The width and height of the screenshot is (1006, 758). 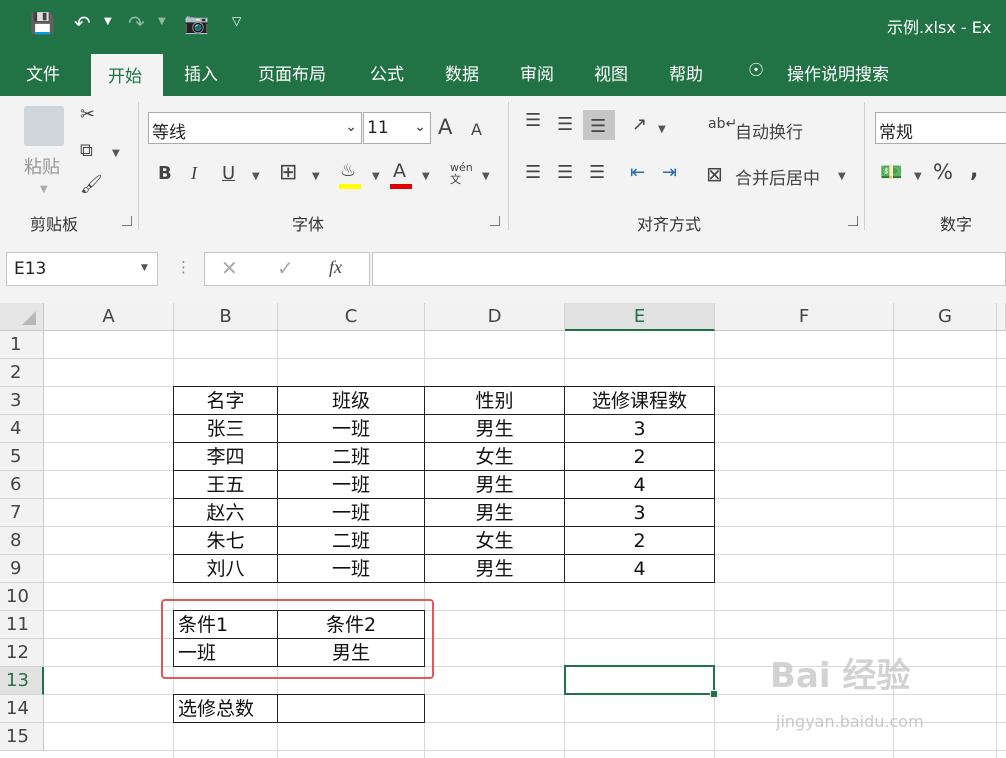 I want to click on row-header-3: 3, so click(x=22, y=401).